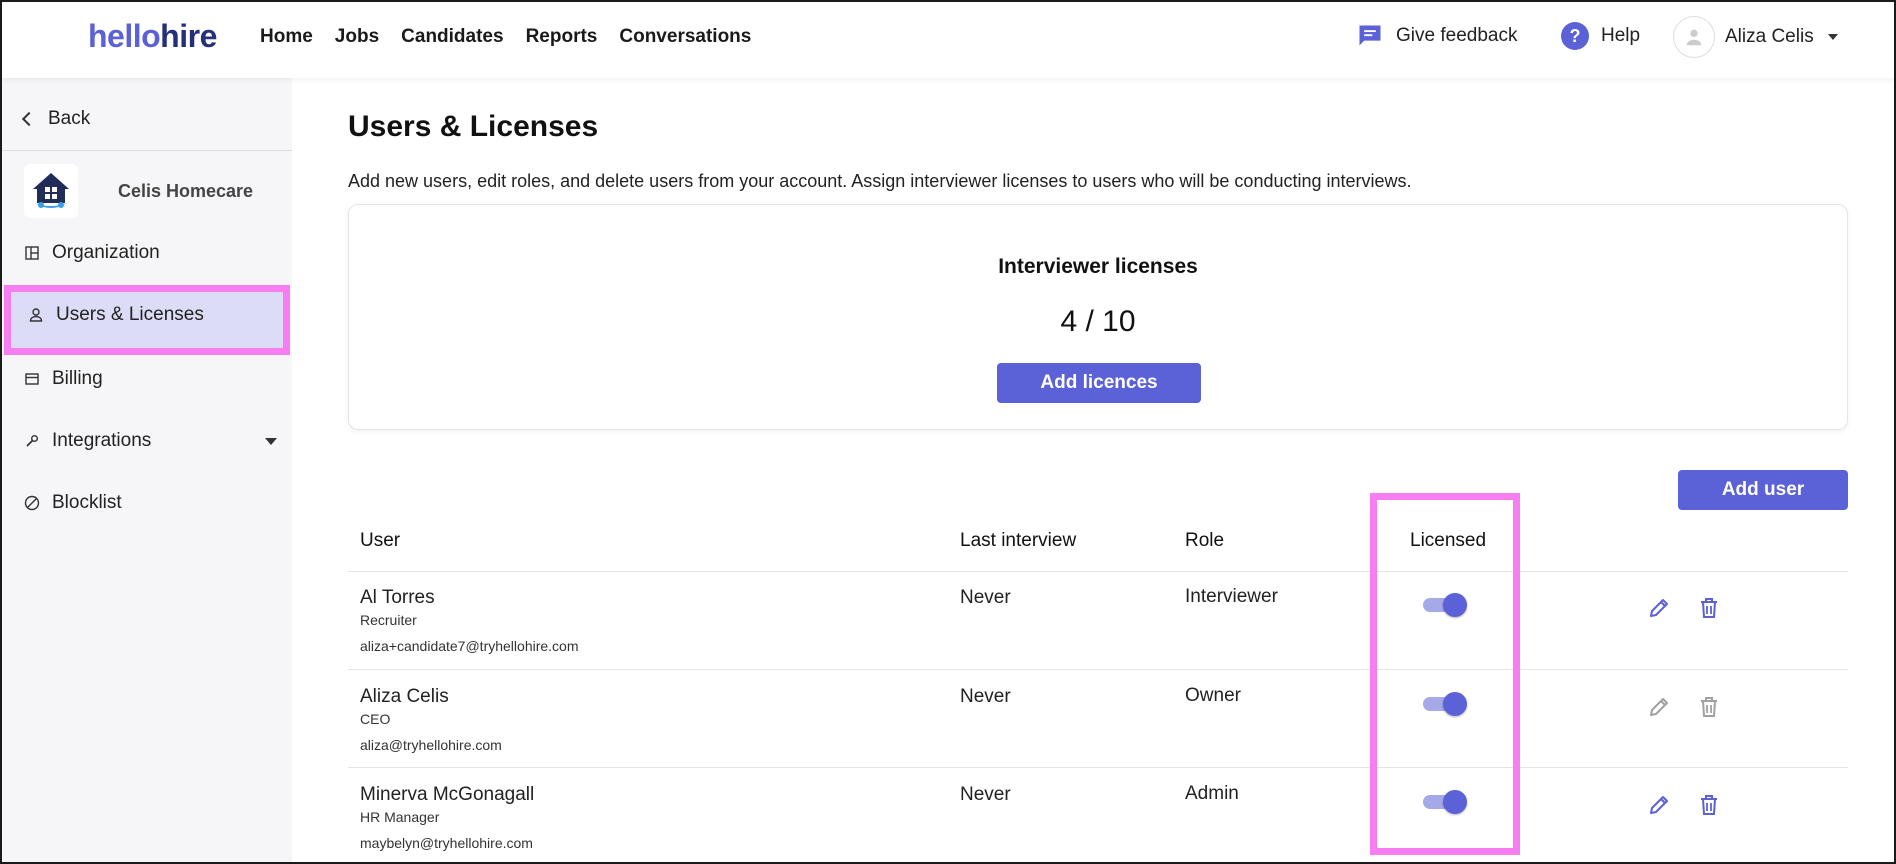 The image size is (1896, 864). Describe the element at coordinates (1205, 540) in the screenshot. I see `column-header-role: Role` at that location.